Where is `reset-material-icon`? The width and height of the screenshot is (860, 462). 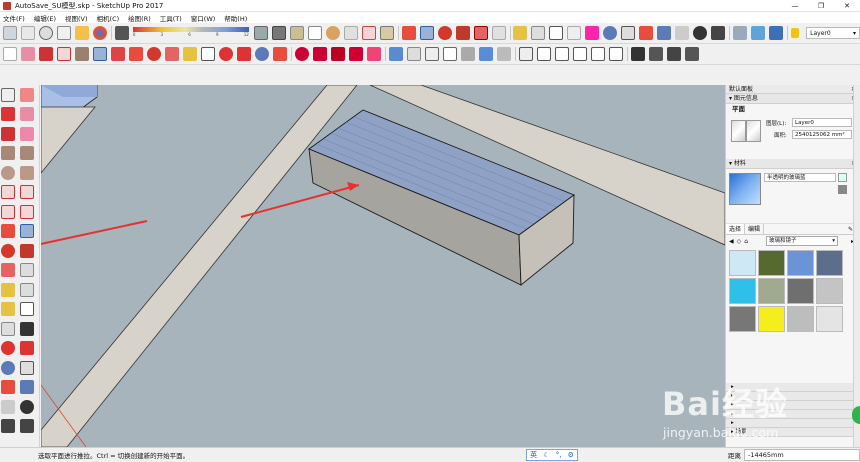 reset-material-icon is located at coordinates (842, 189).